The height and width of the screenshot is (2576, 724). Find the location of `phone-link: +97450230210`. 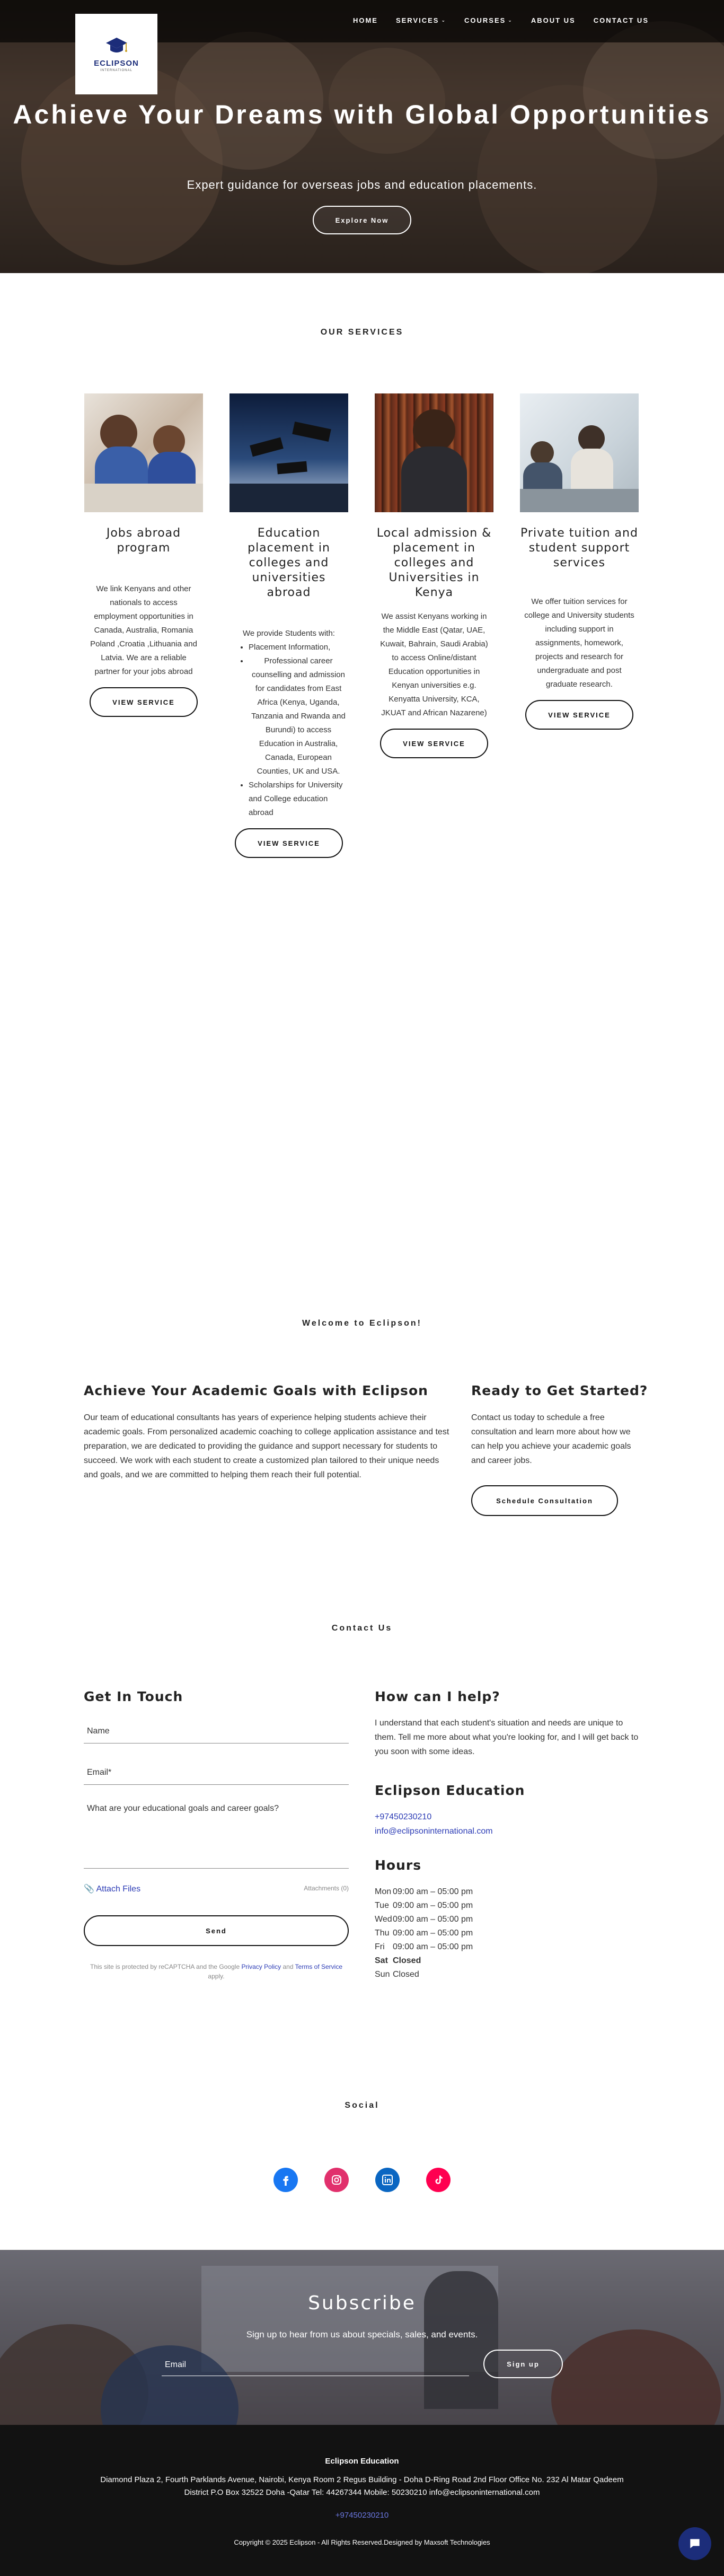

phone-link: +97450230210 is located at coordinates (403, 1817).